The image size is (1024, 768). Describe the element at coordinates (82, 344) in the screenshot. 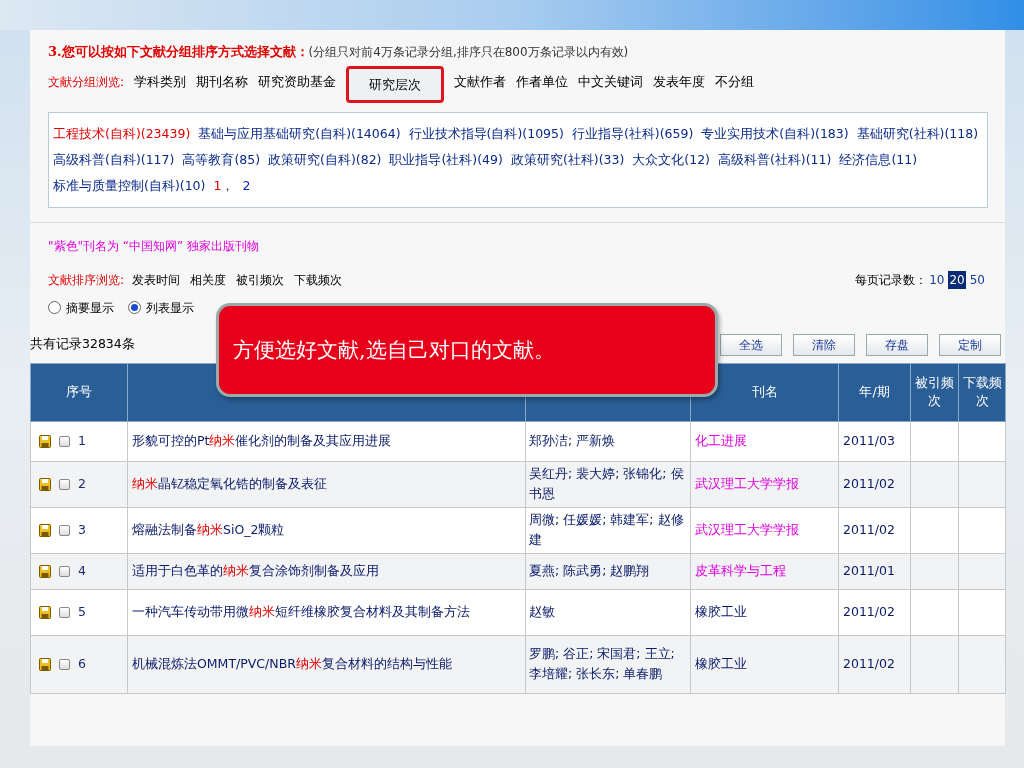

I see `record-count: 共有记录32834条` at that location.